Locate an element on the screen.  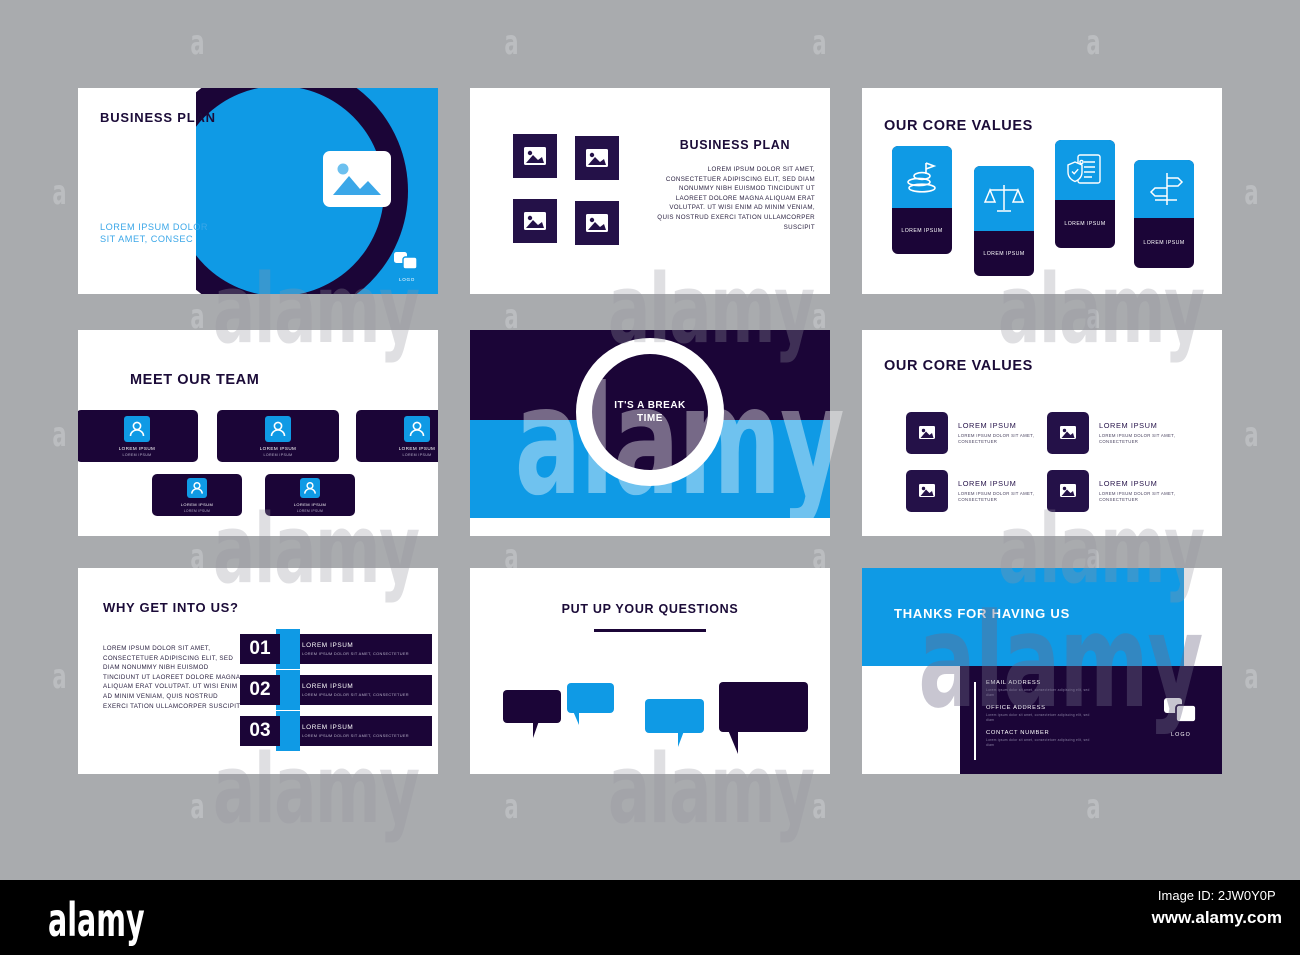
page-title: THANKS FOR HAVING US is located at coordinates (982, 613).